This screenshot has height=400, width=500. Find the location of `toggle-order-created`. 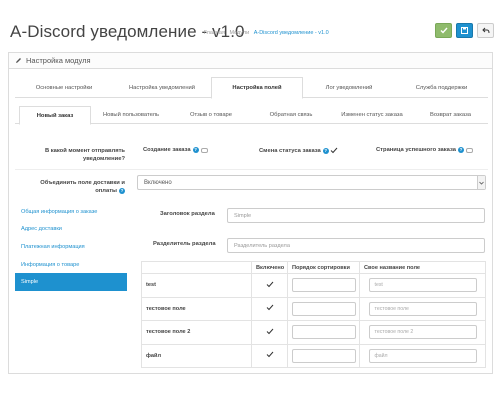

toggle-order-created is located at coordinates (204, 150).